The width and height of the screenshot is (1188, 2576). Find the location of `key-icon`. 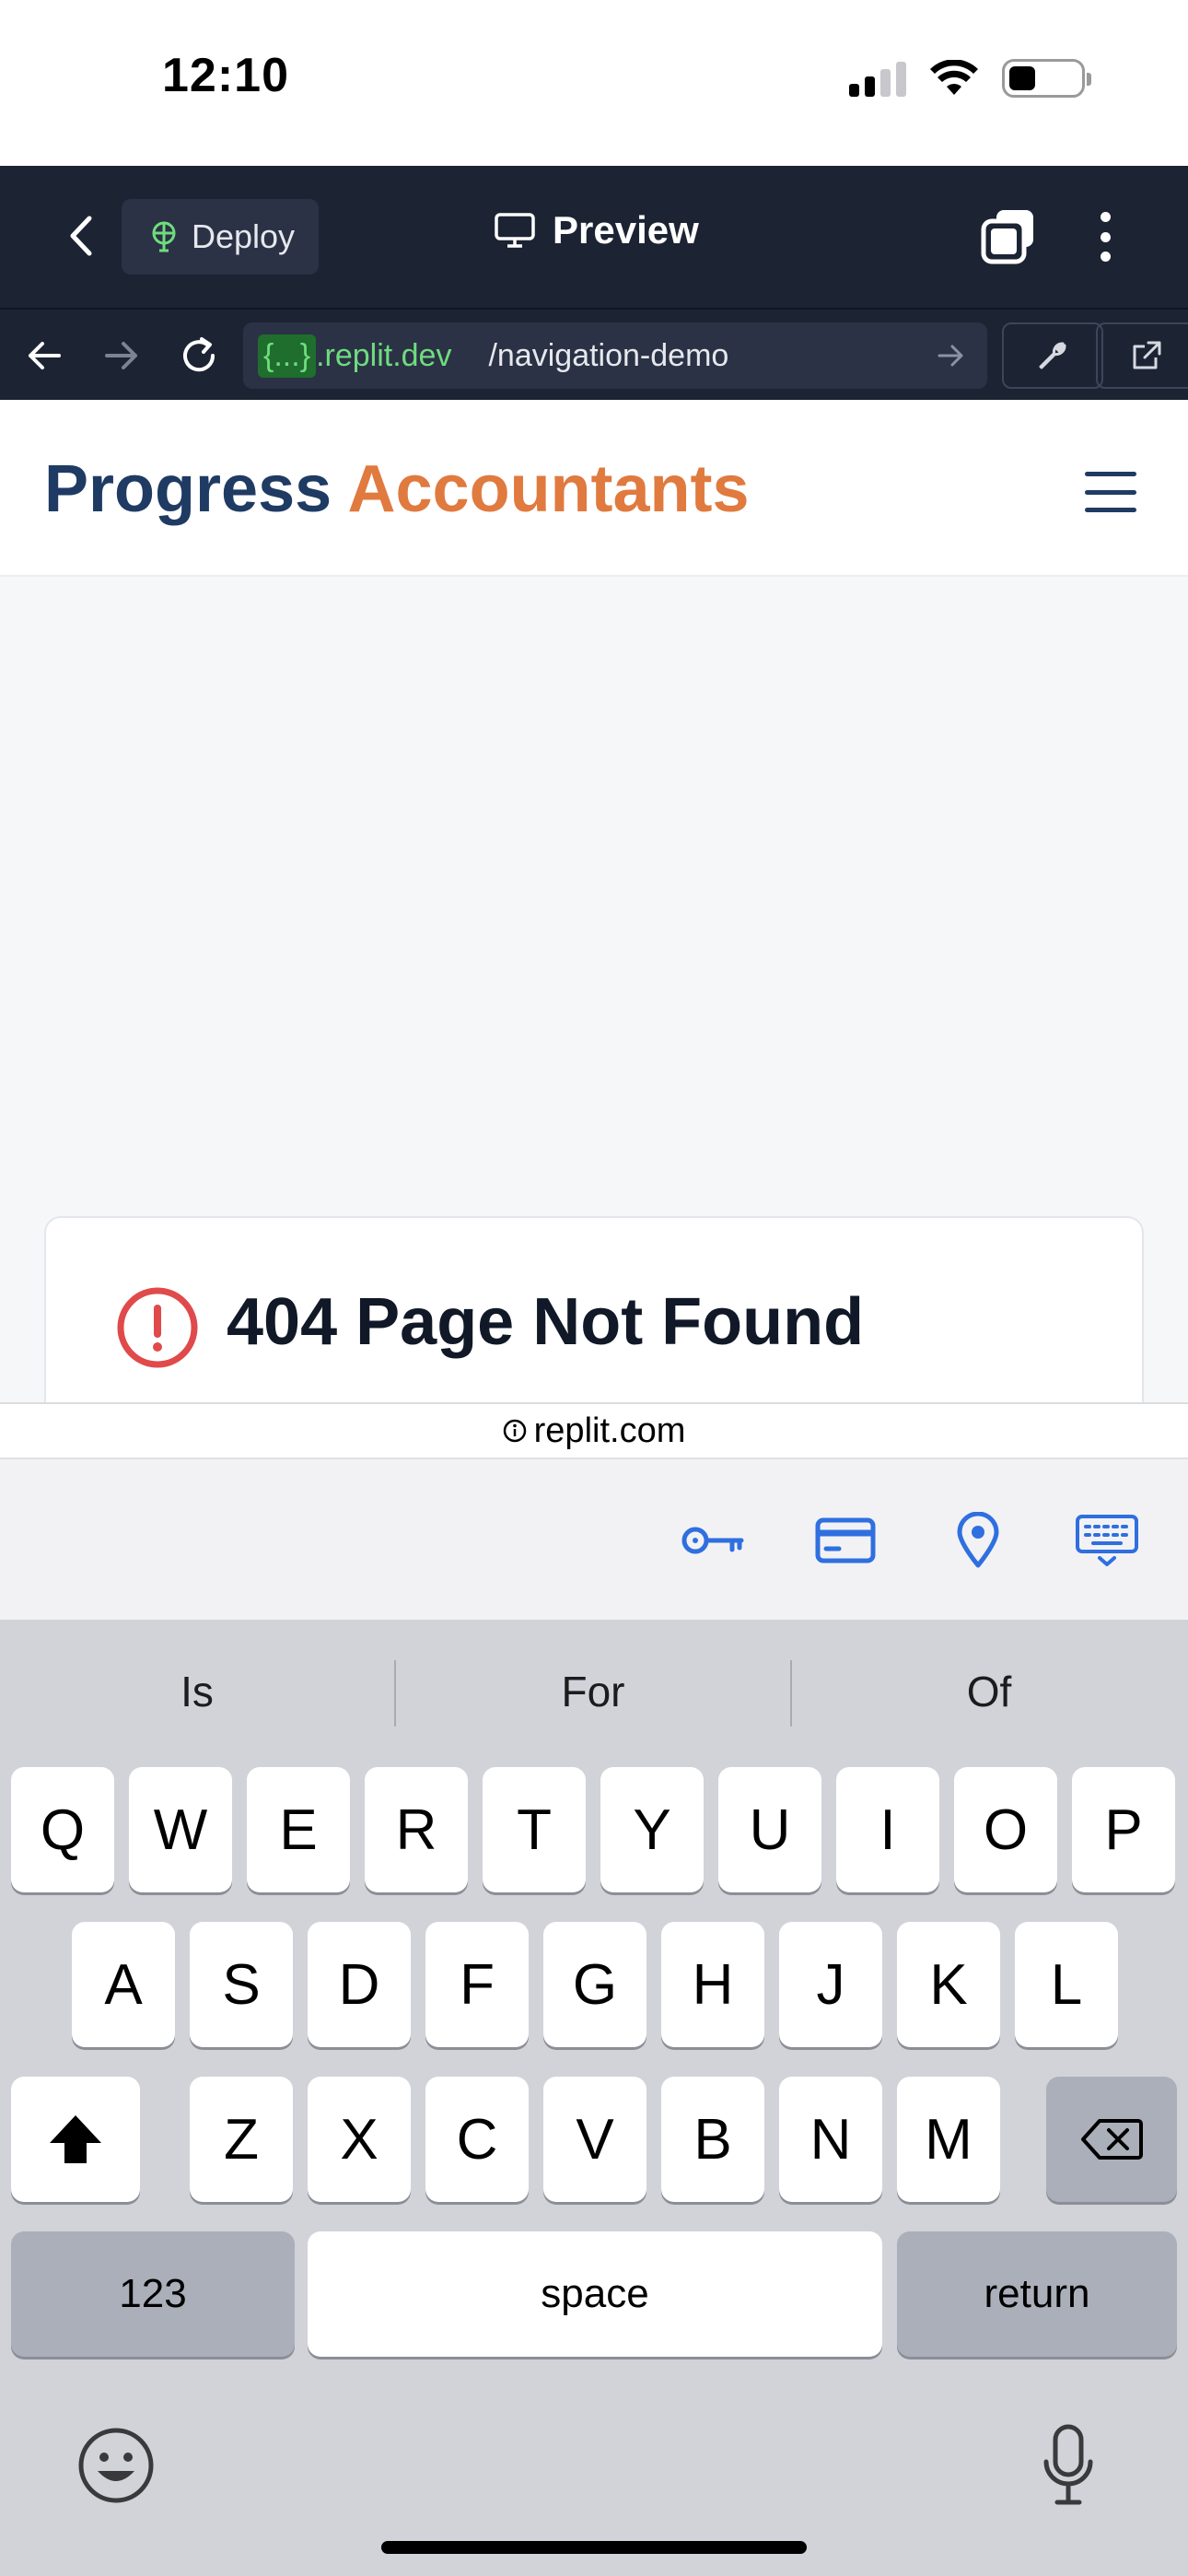

key-icon is located at coordinates (712, 1540).